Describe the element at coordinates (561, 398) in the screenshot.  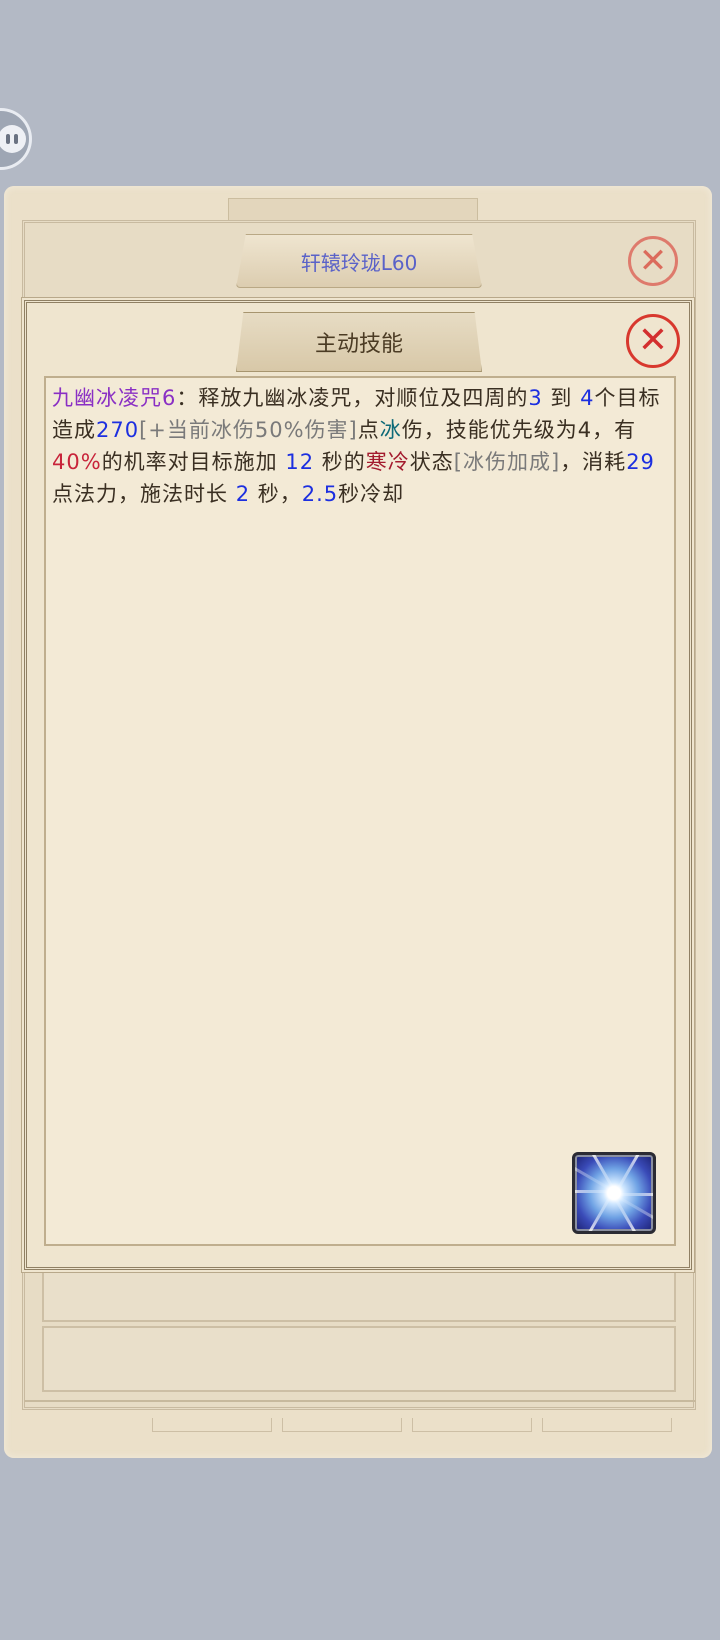
I see `description-segment: 到` at that location.